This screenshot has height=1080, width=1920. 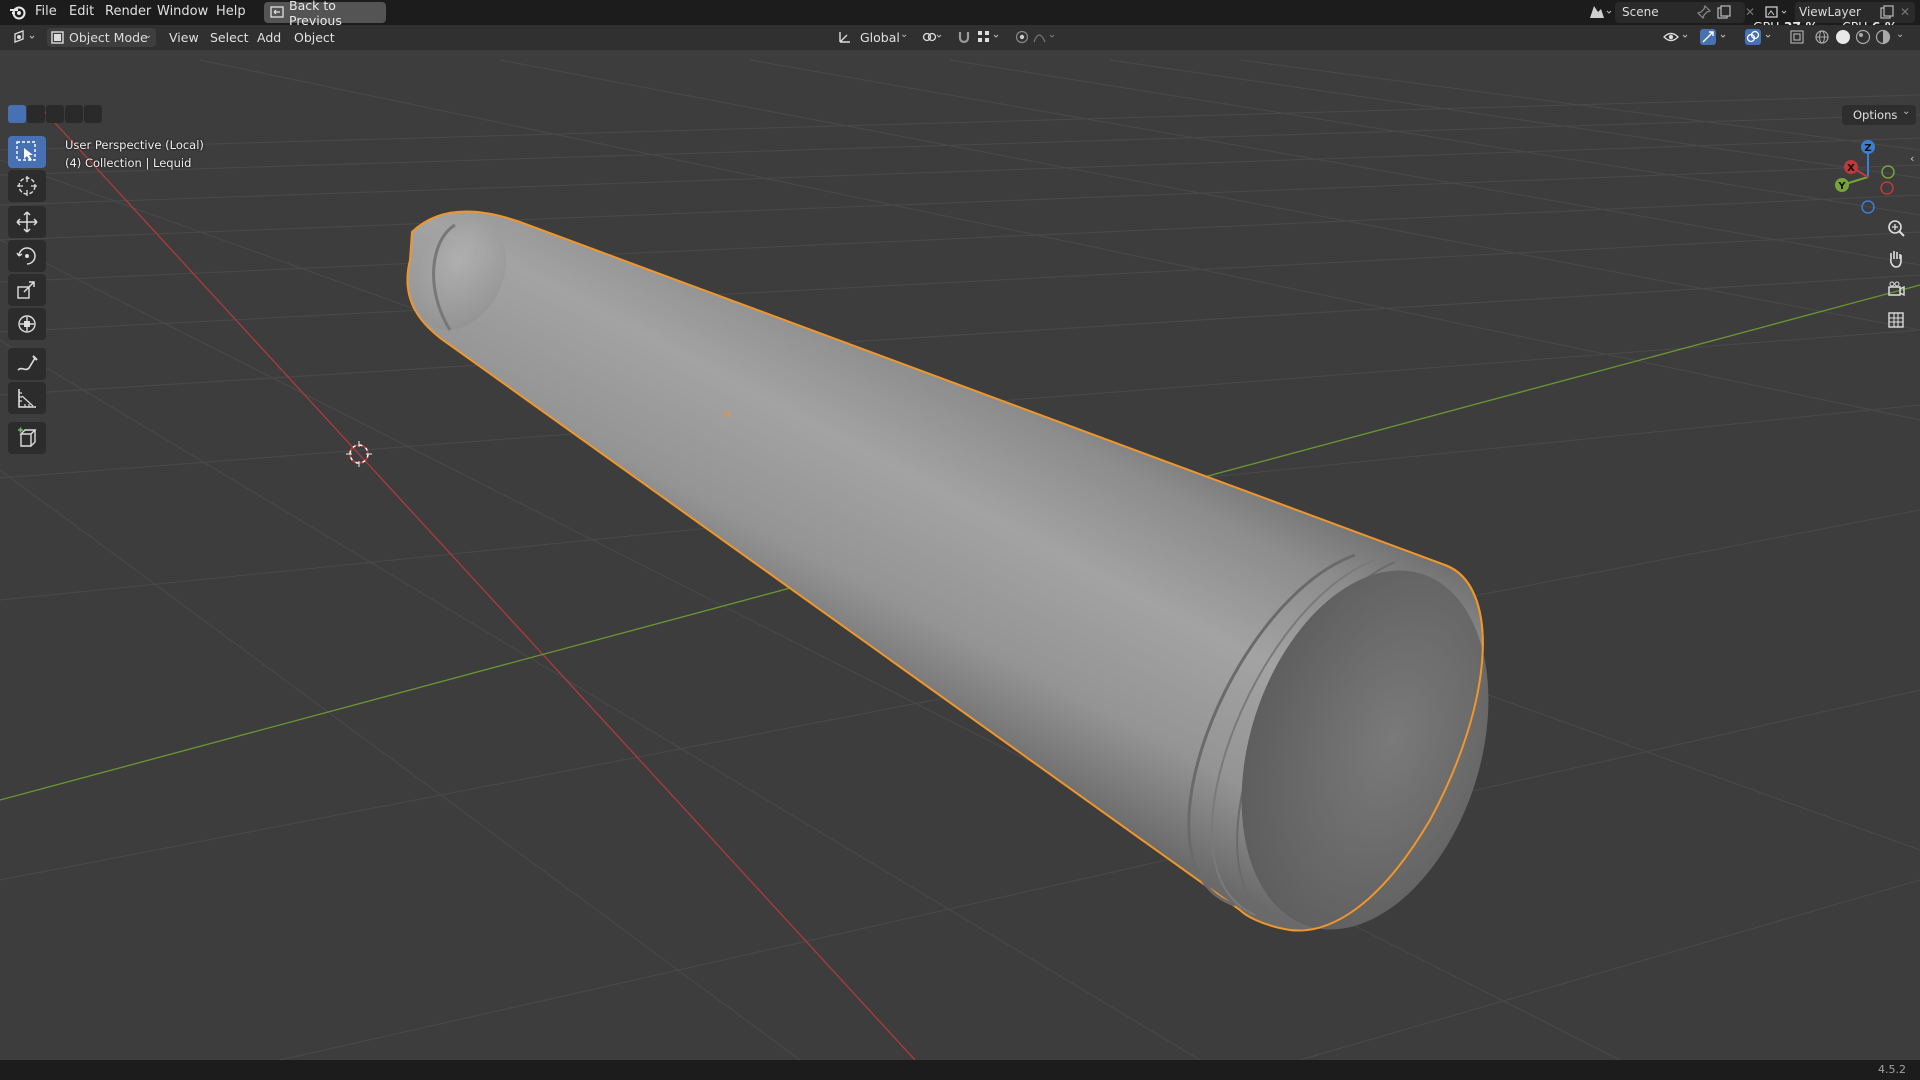 I want to click on zoom-icon, so click(x=1896, y=228).